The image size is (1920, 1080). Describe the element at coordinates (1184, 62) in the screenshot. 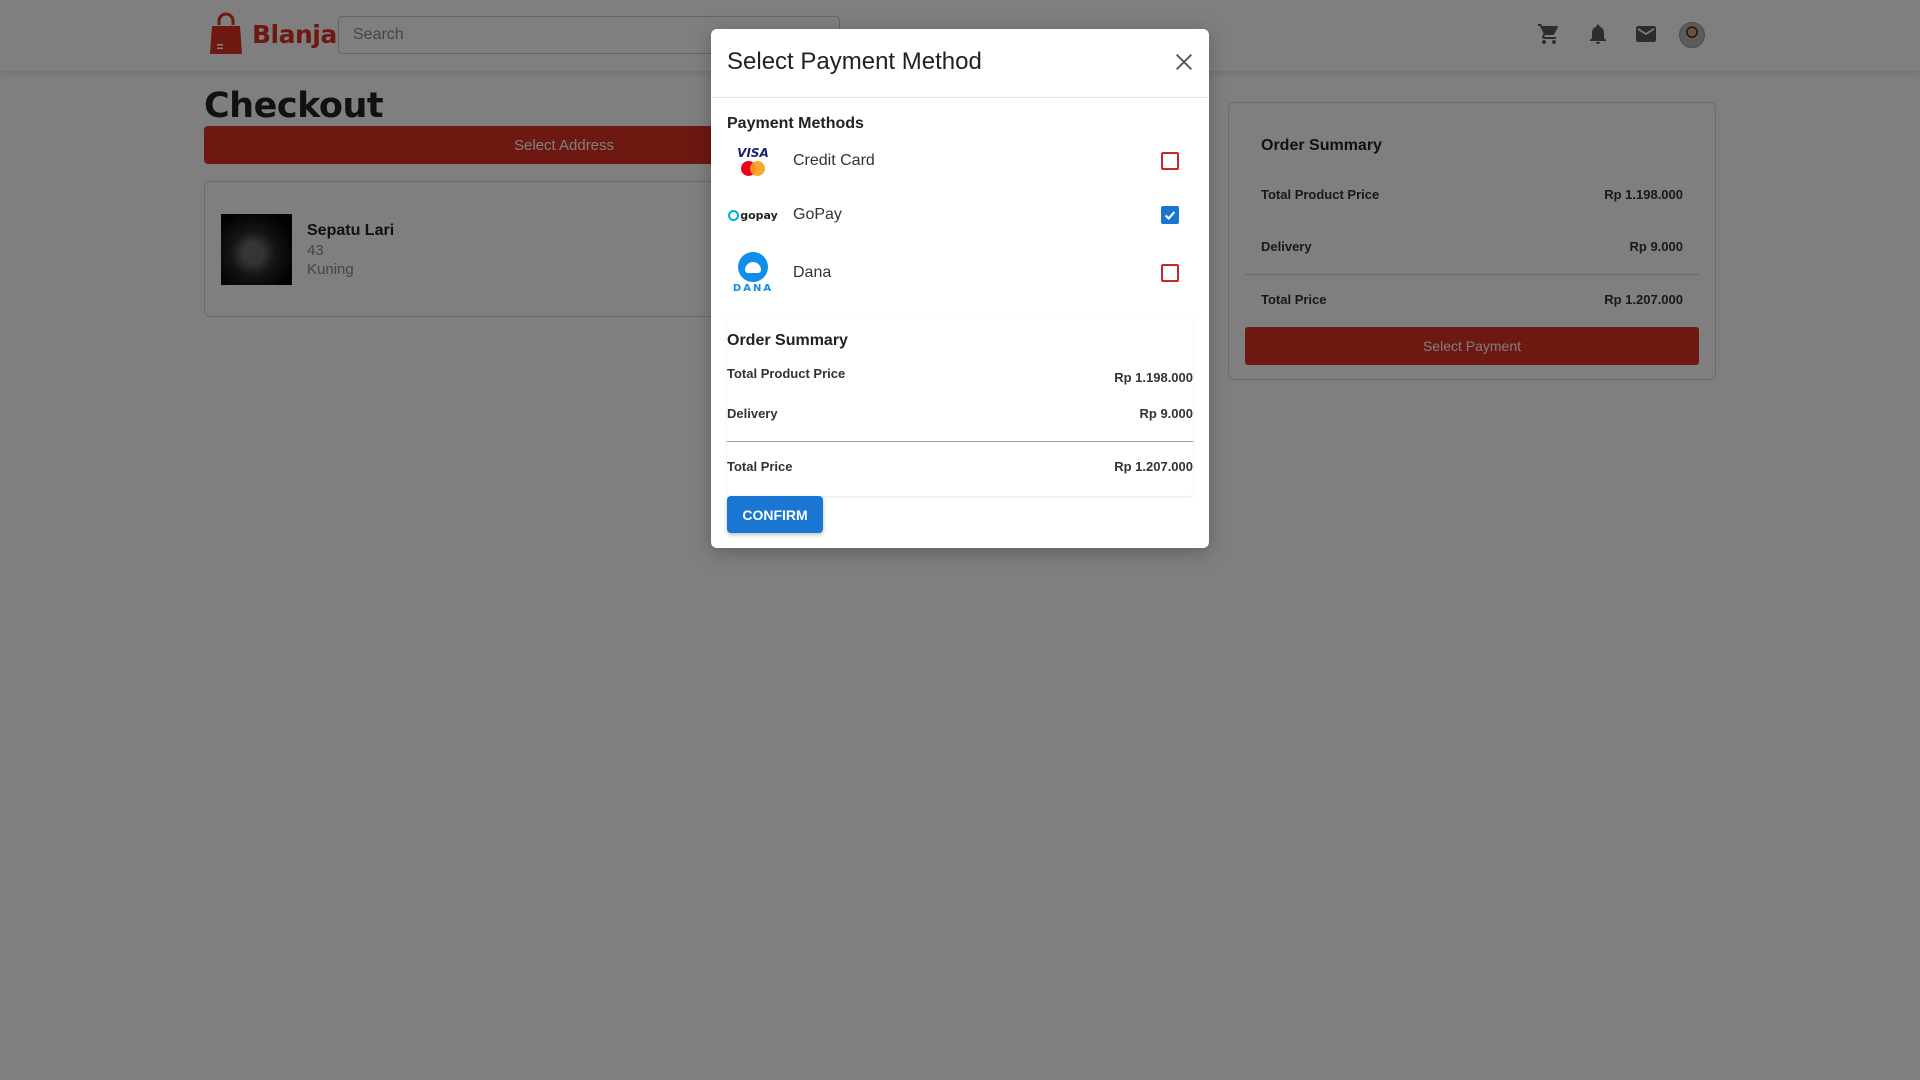

I see `close-icon` at that location.